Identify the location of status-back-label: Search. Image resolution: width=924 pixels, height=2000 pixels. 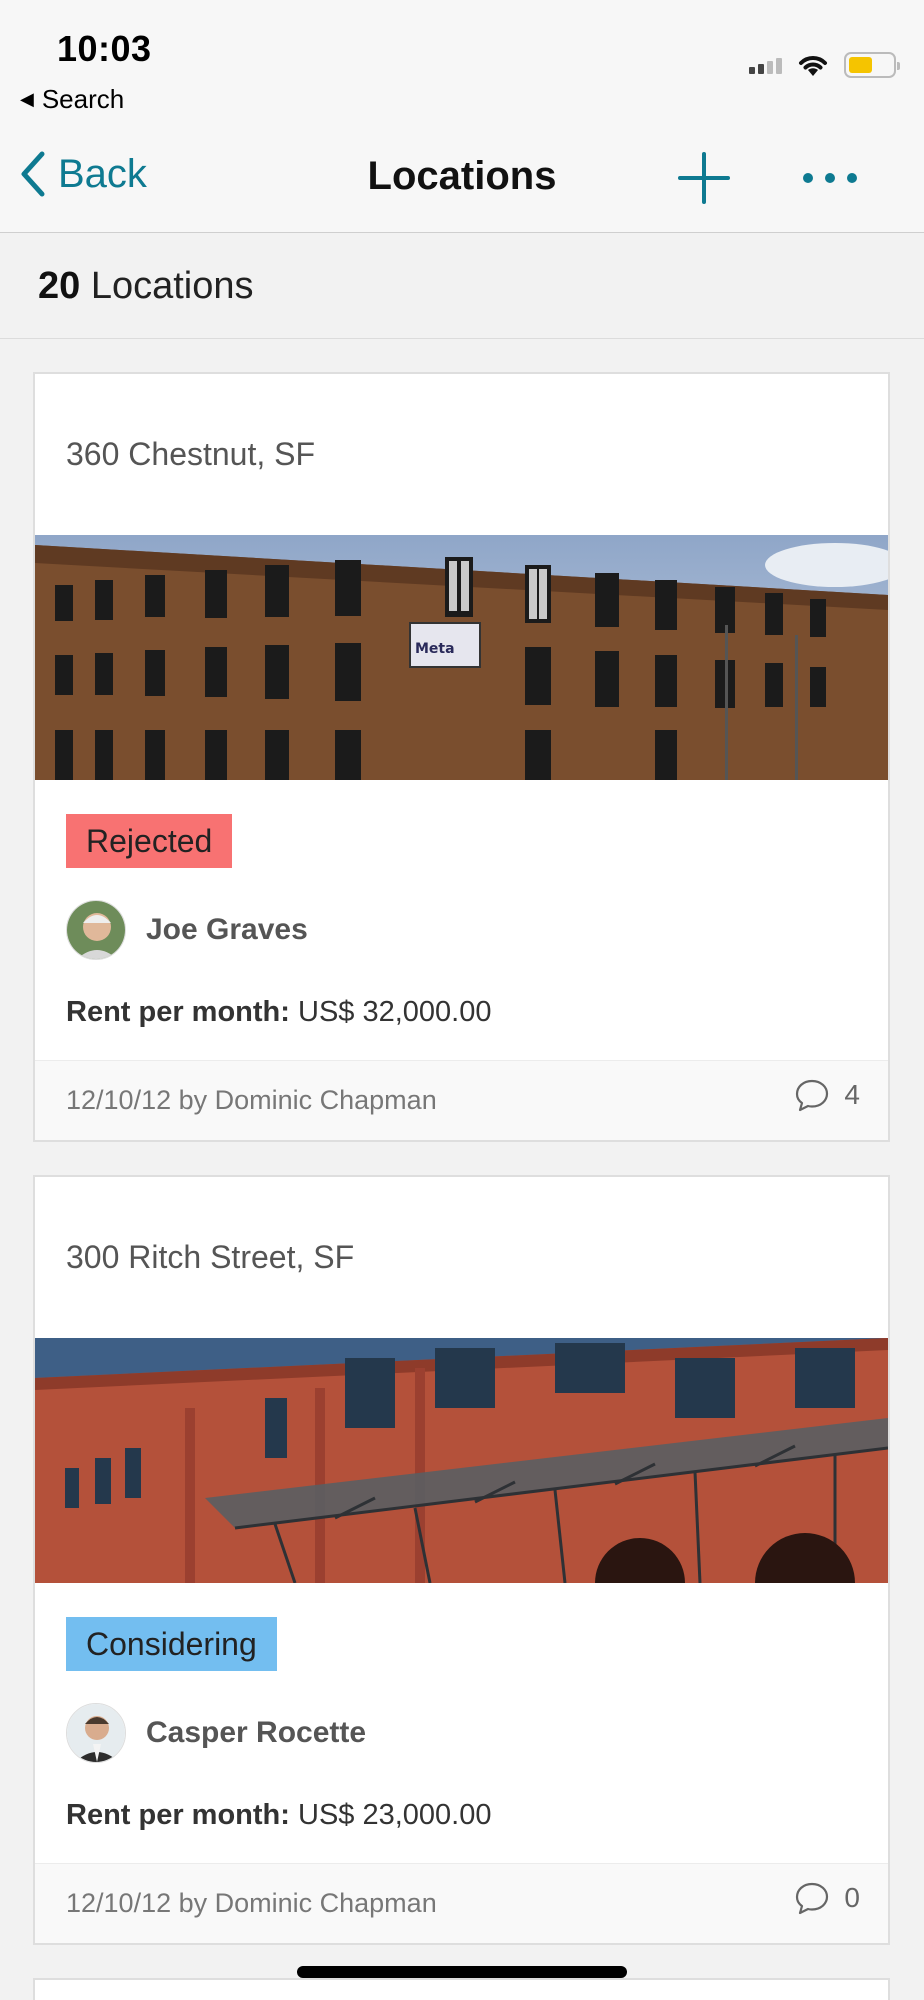
(83, 99).